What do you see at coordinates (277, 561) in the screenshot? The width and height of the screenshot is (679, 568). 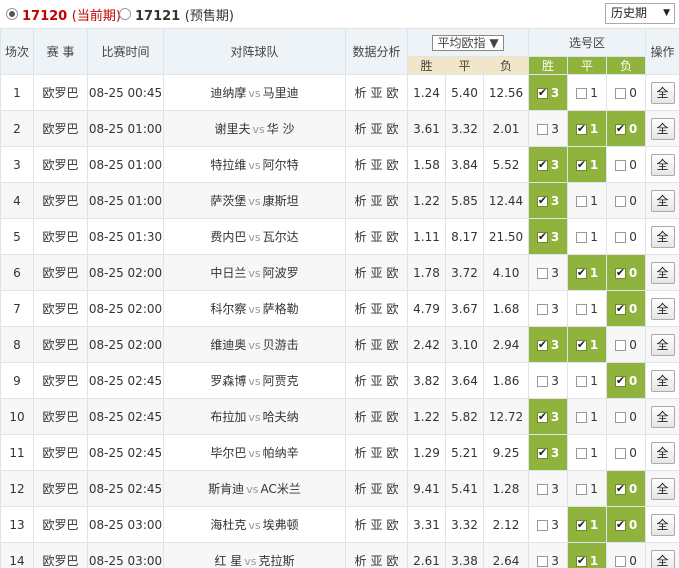 I see `away-team: 克拉斯` at bounding box center [277, 561].